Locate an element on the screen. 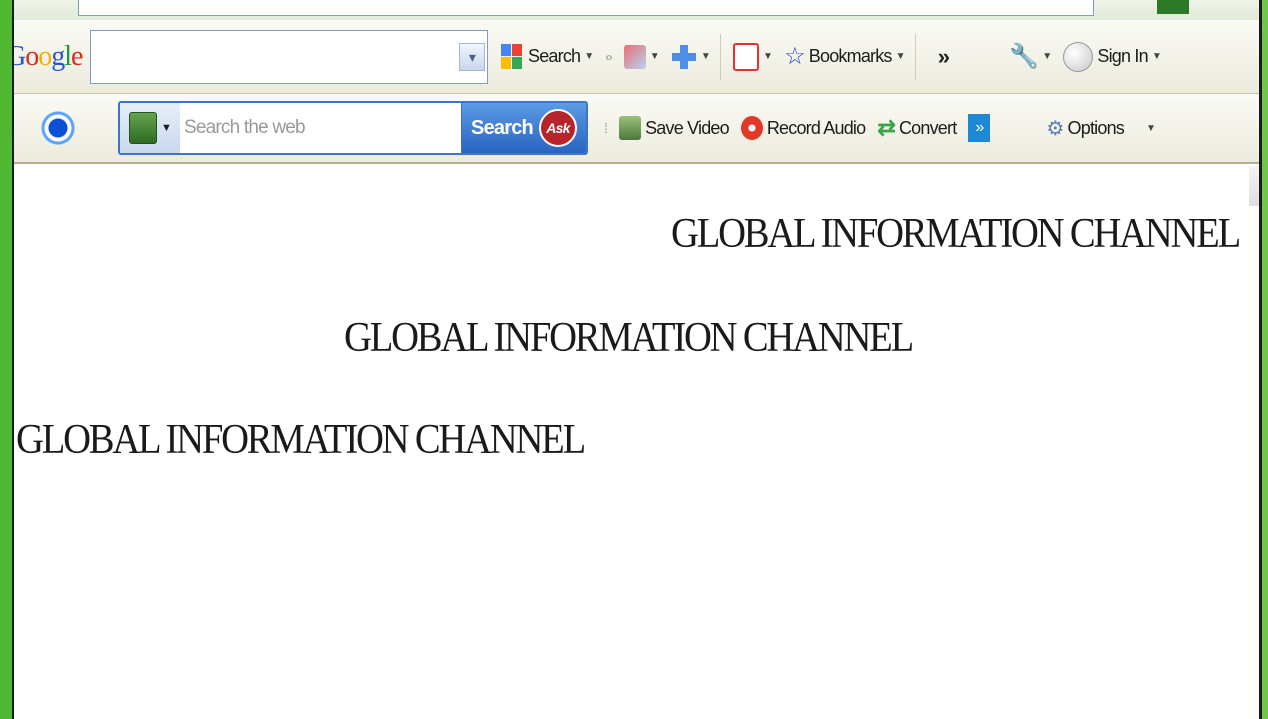 Image resolution: width=1268 pixels, height=719 pixels. ask-search-button: Search Ask is located at coordinates (524, 128).